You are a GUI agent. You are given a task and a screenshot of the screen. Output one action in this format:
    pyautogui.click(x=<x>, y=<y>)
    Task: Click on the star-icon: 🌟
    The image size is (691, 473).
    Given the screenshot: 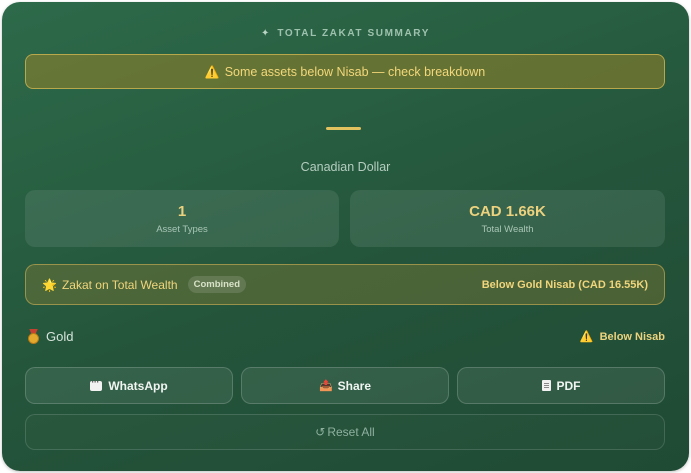 What is the action you would take?
    pyautogui.click(x=49, y=284)
    